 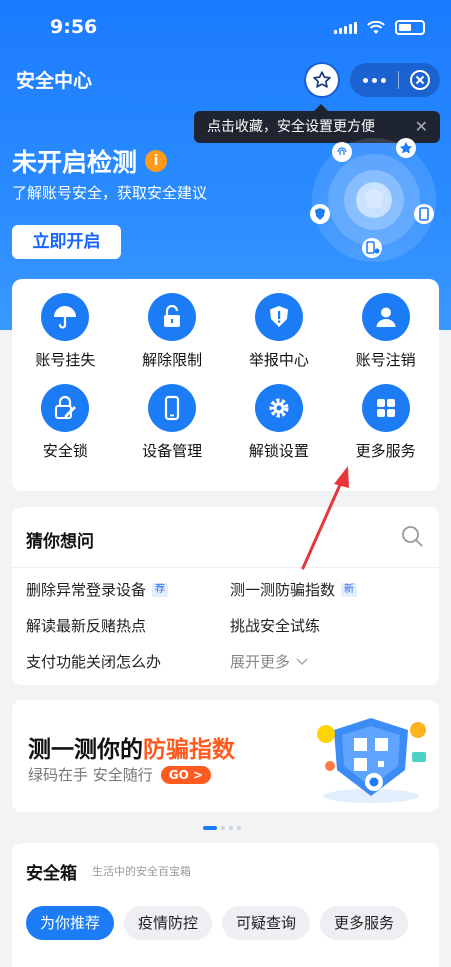 What do you see at coordinates (279, 422) in the screenshot?
I see `service-unlock-settings: 解锁设置` at bounding box center [279, 422].